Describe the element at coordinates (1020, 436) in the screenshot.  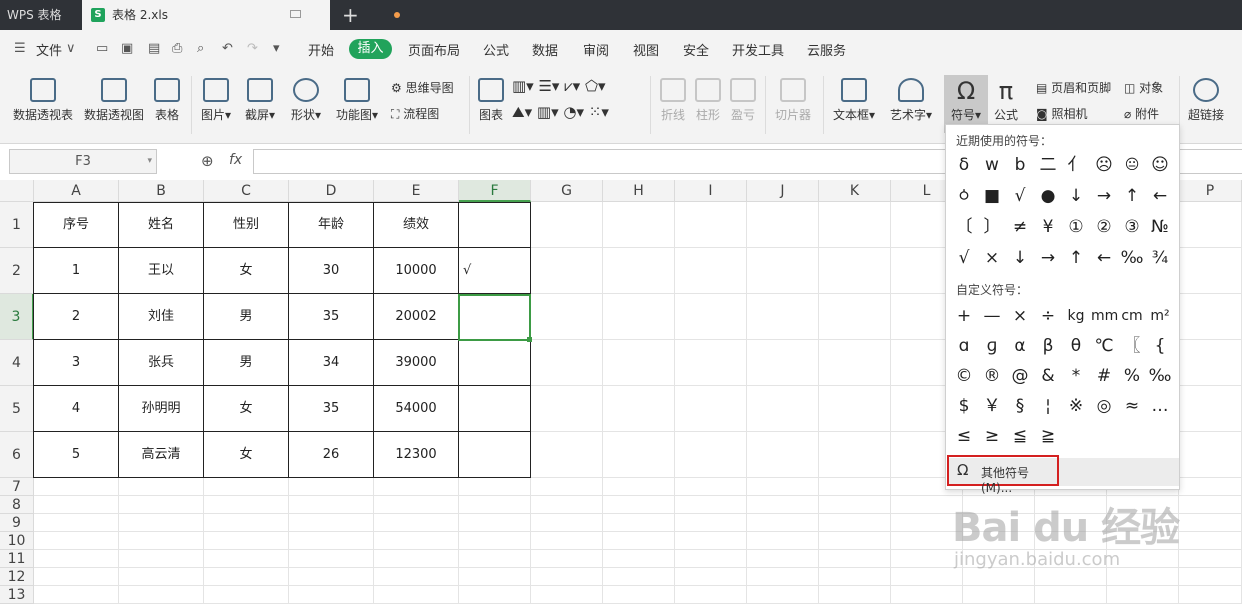
I see `custom-symbol: ≦` at that location.